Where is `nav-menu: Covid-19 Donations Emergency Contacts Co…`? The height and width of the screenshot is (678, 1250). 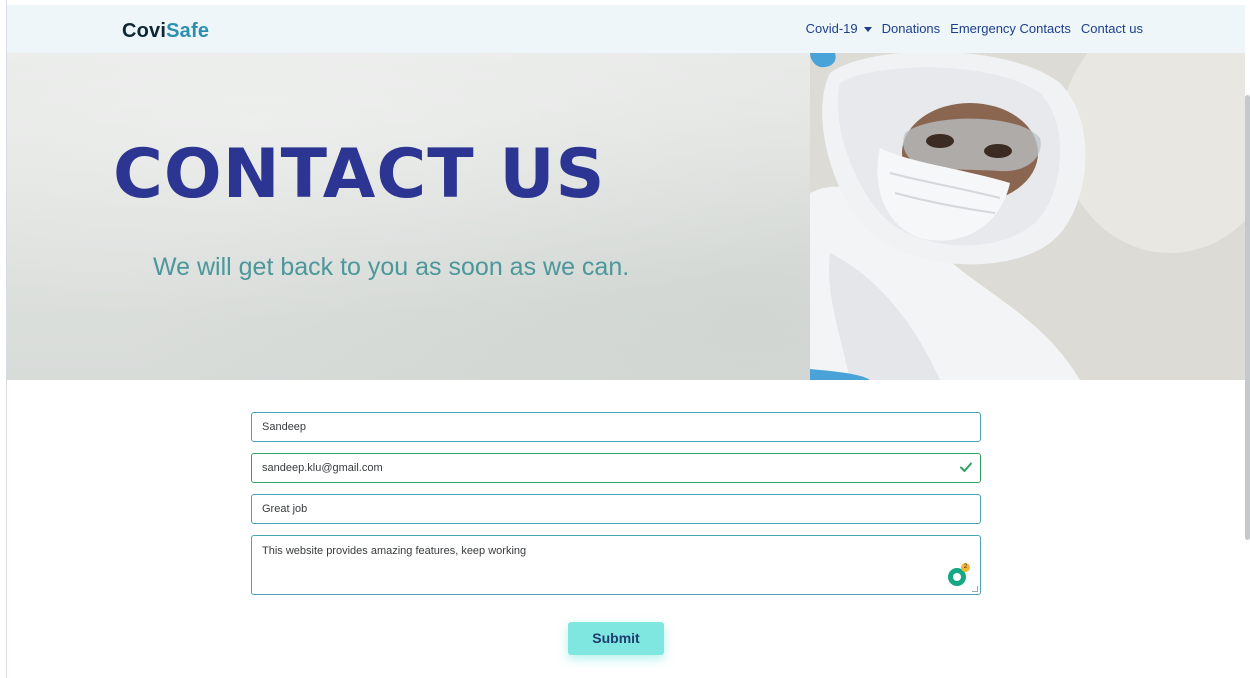 nav-menu: Covid-19 Donations Emergency Contacts Co… is located at coordinates (974, 28).